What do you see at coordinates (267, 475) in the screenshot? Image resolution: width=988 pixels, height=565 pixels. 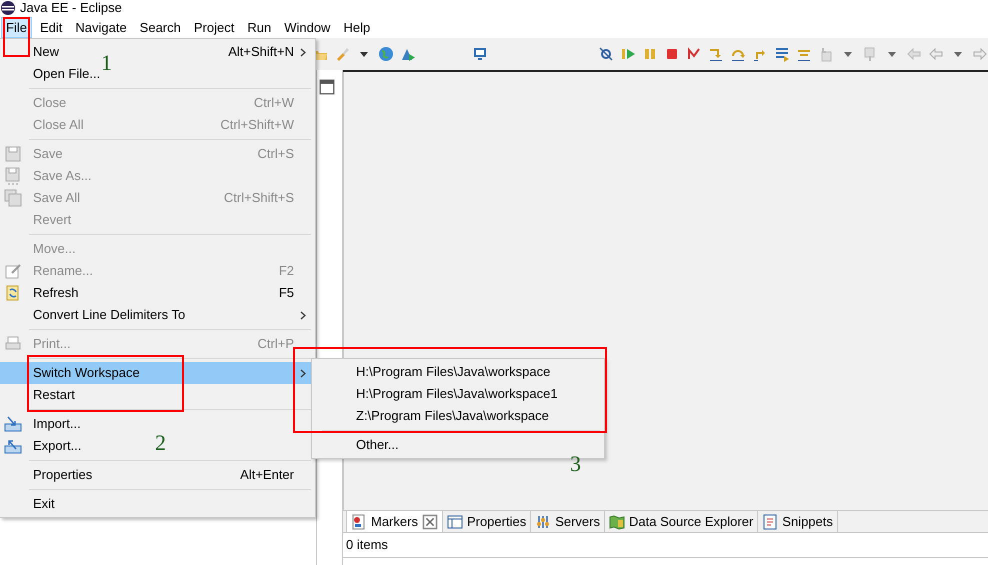 I see `shortcut-text: Alt+Enter` at bounding box center [267, 475].